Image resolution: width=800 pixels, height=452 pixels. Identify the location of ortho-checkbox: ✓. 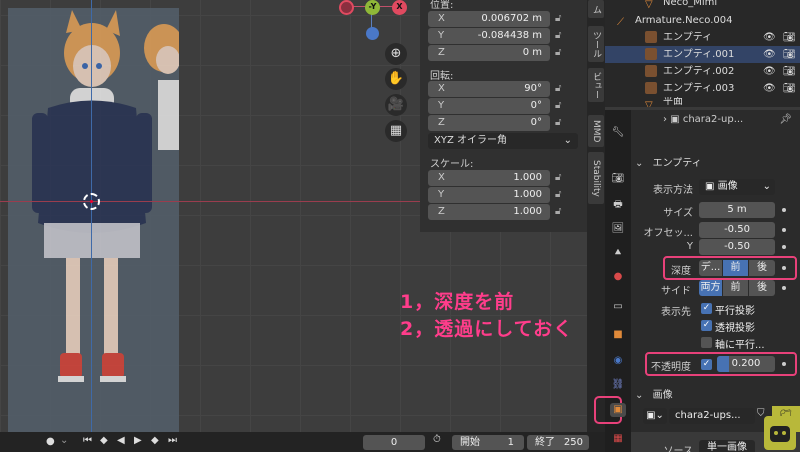
(706, 308).